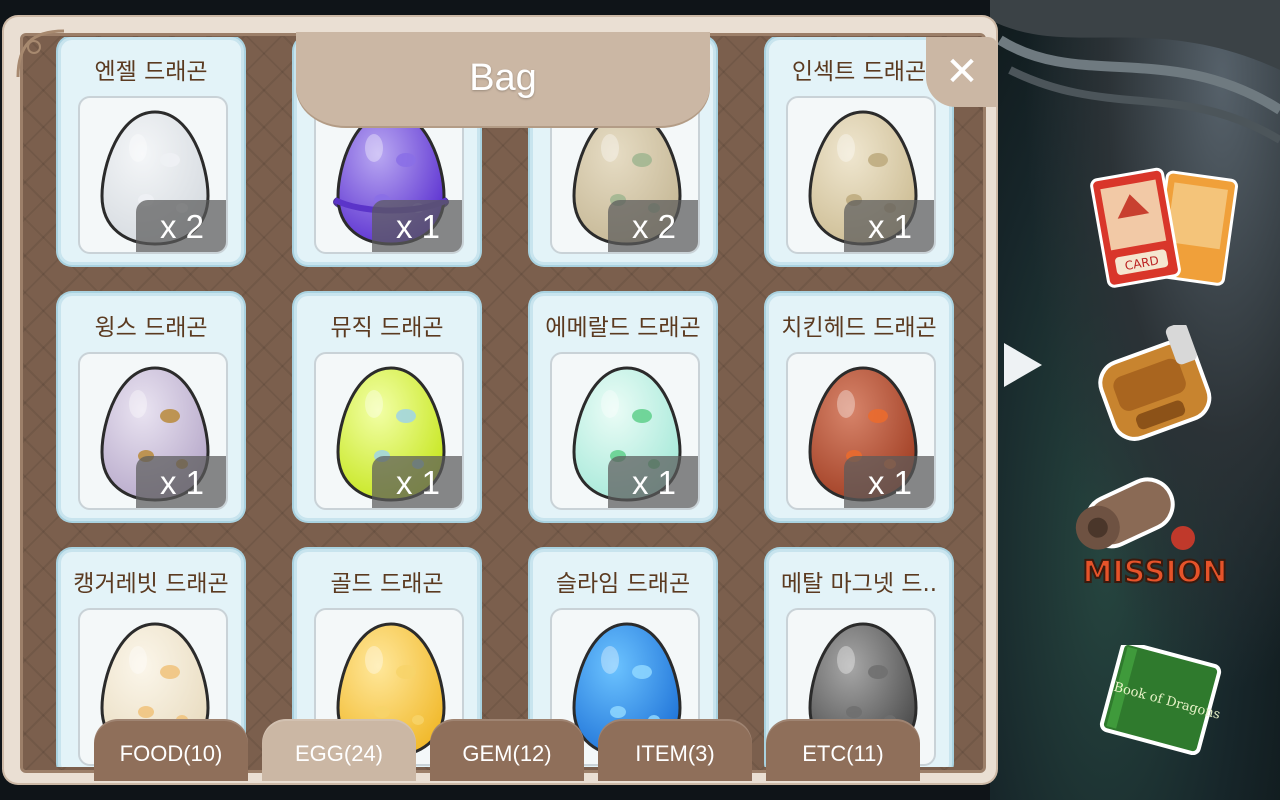 This screenshot has width=1280, height=800. I want to click on tab-gem: GEM(12), so click(507, 750).